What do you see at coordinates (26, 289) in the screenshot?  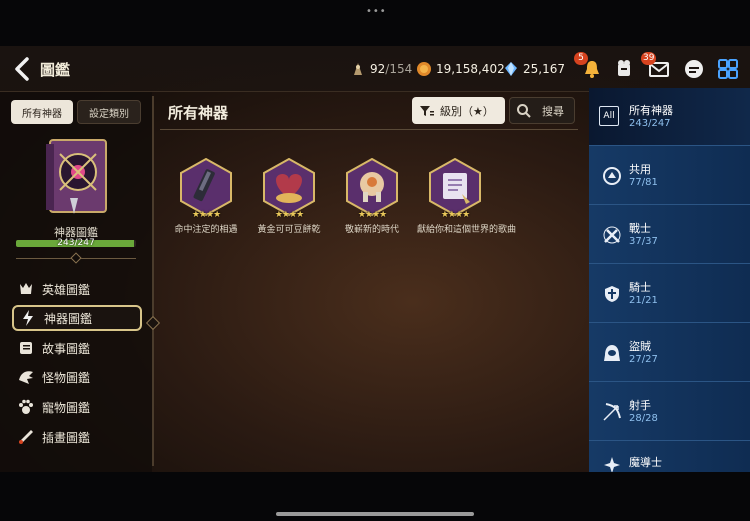 I see `hero-icon` at bounding box center [26, 289].